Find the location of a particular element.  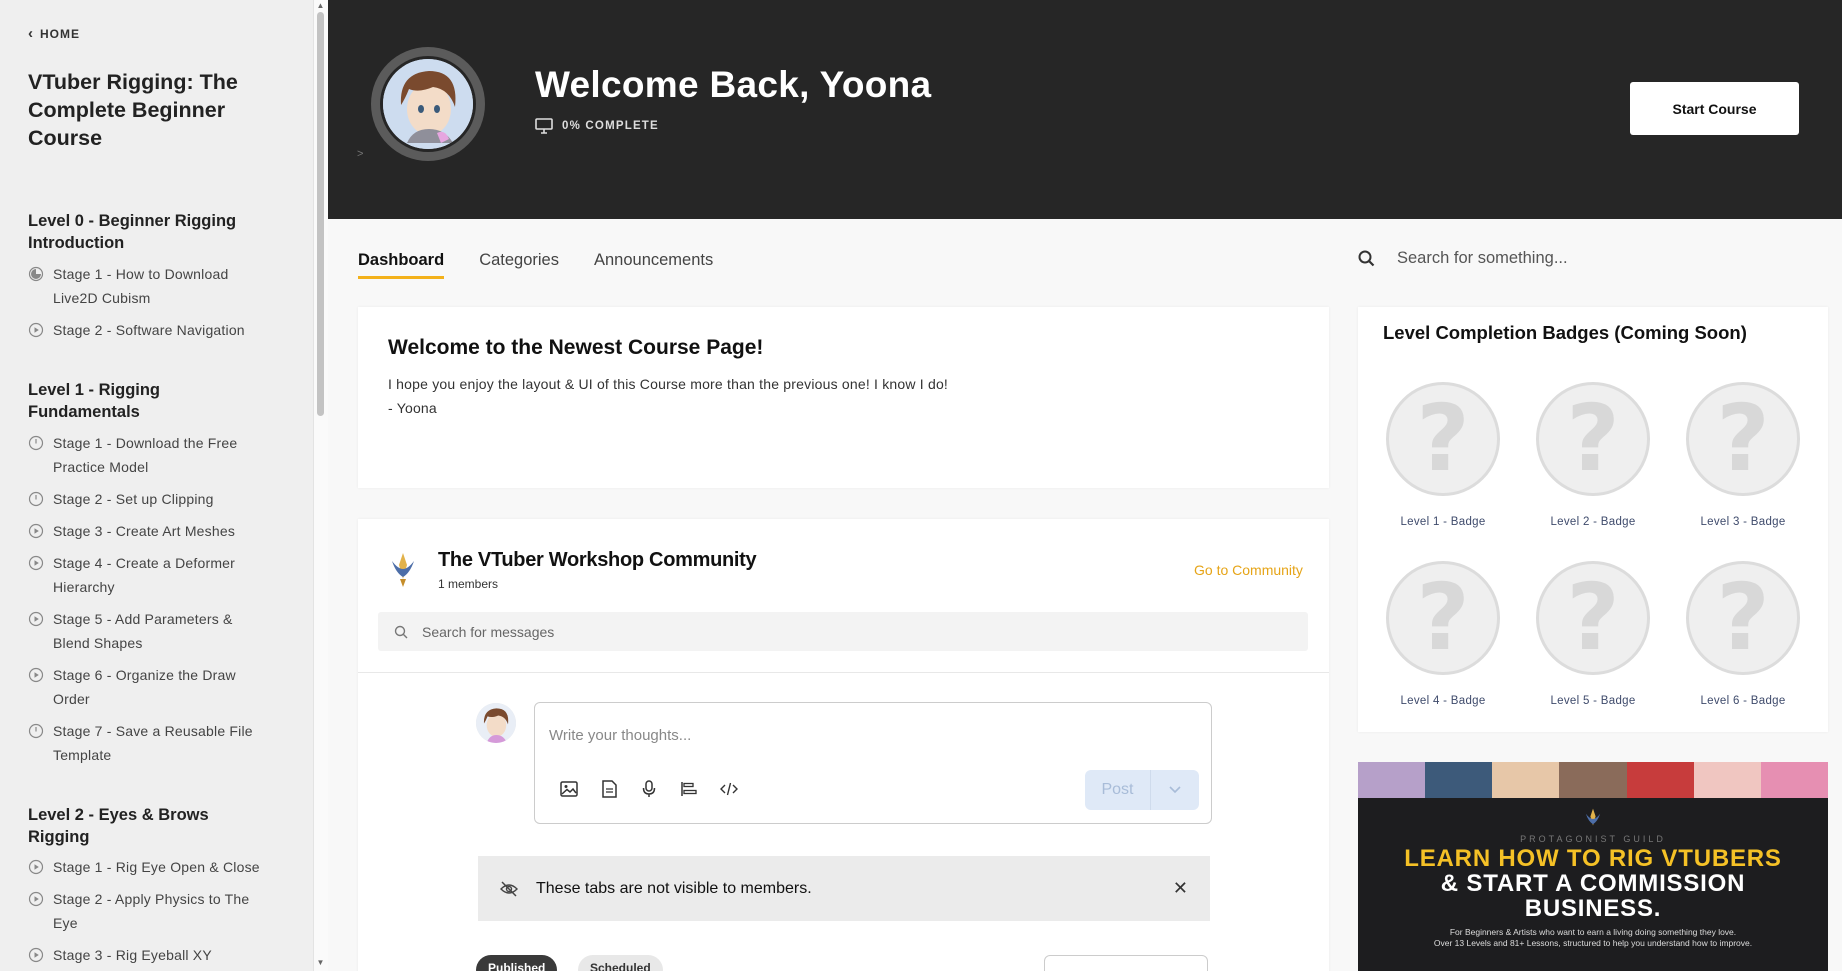

badge-item: ? Level 1 - Badge is located at coordinates (1443, 455).